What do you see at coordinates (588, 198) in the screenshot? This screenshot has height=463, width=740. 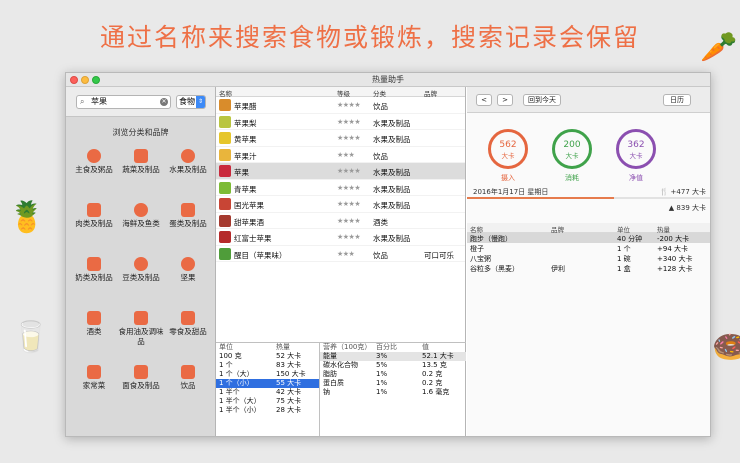 I see `day-progress-bar` at bounding box center [588, 198].